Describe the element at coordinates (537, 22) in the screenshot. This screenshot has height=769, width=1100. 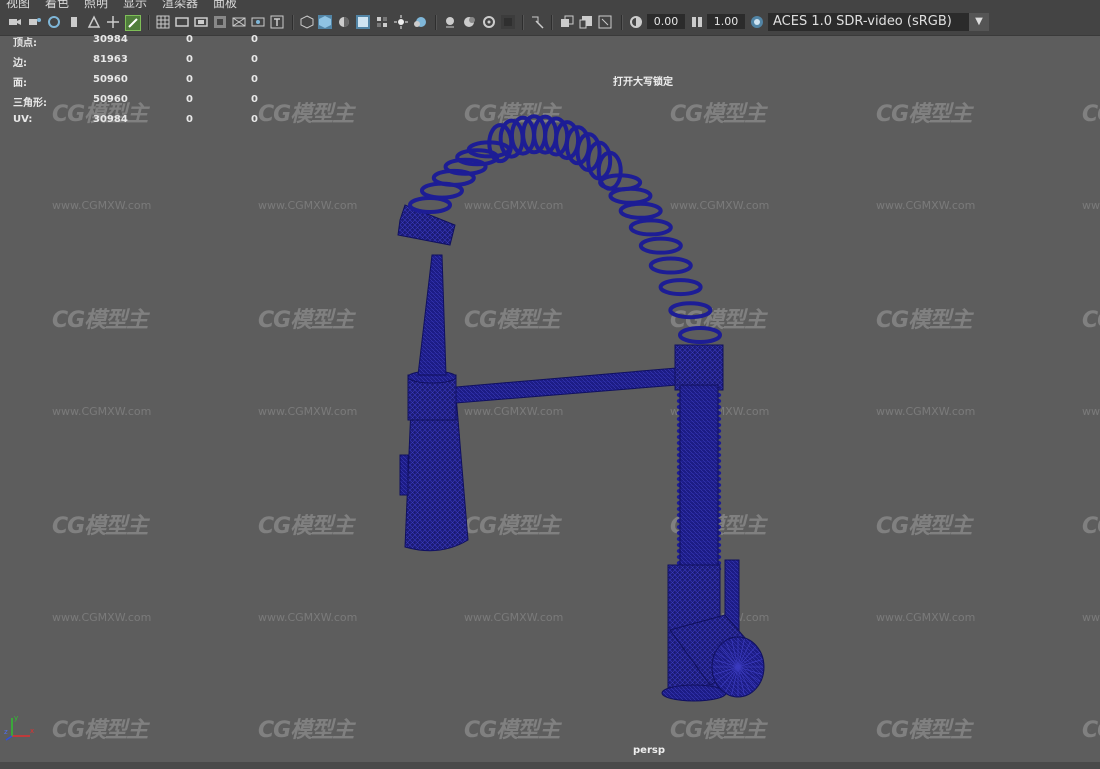
I see `xray-icon` at that location.